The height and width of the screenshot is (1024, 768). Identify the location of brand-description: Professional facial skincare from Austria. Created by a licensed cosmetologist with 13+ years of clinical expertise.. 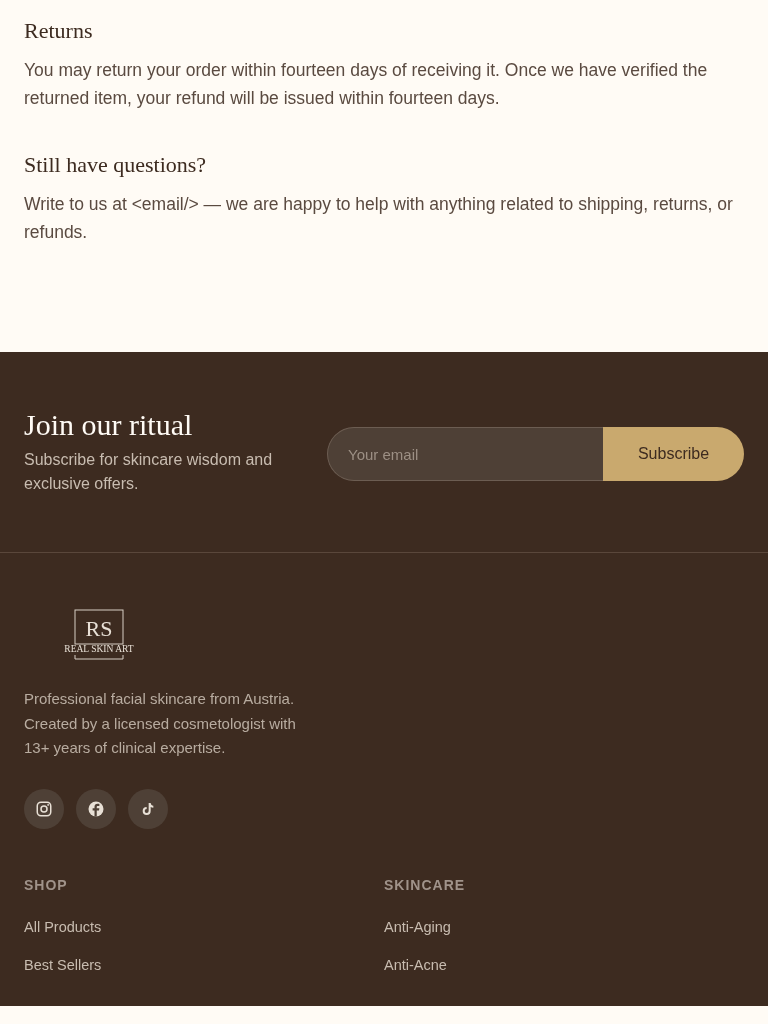
(160, 723).